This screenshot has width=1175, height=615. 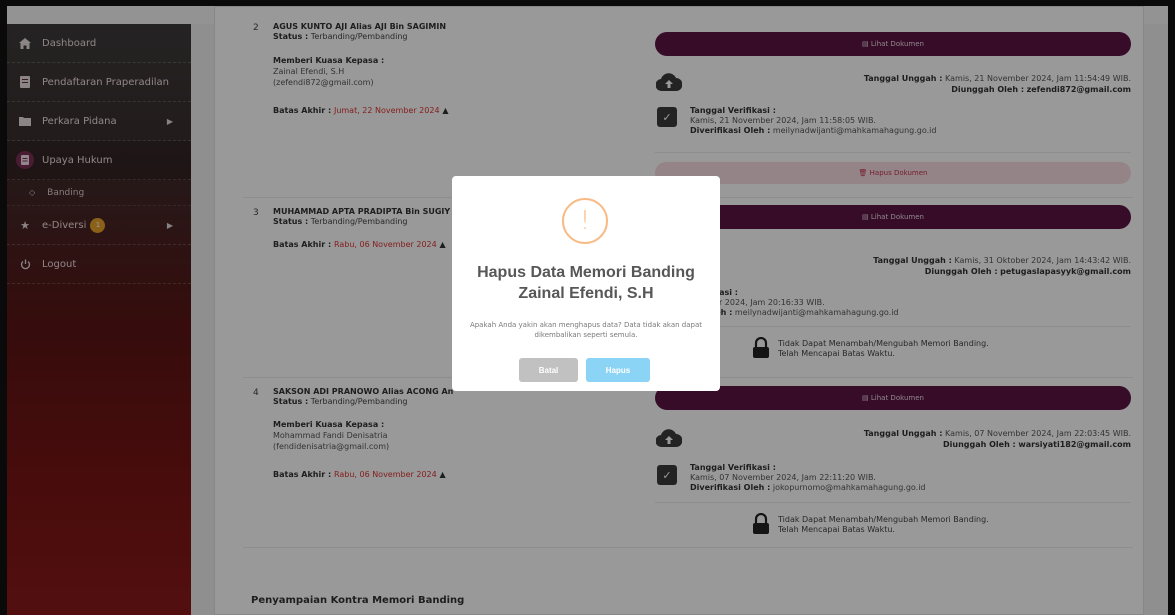 What do you see at coordinates (585, 221) in the screenshot?
I see `warning-icon: !` at bounding box center [585, 221].